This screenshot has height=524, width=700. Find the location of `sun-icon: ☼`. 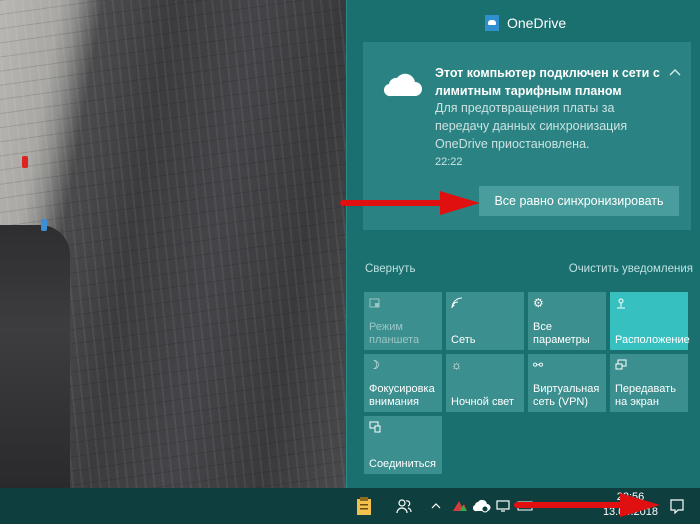

sun-icon: ☼ is located at coordinates (456, 365).